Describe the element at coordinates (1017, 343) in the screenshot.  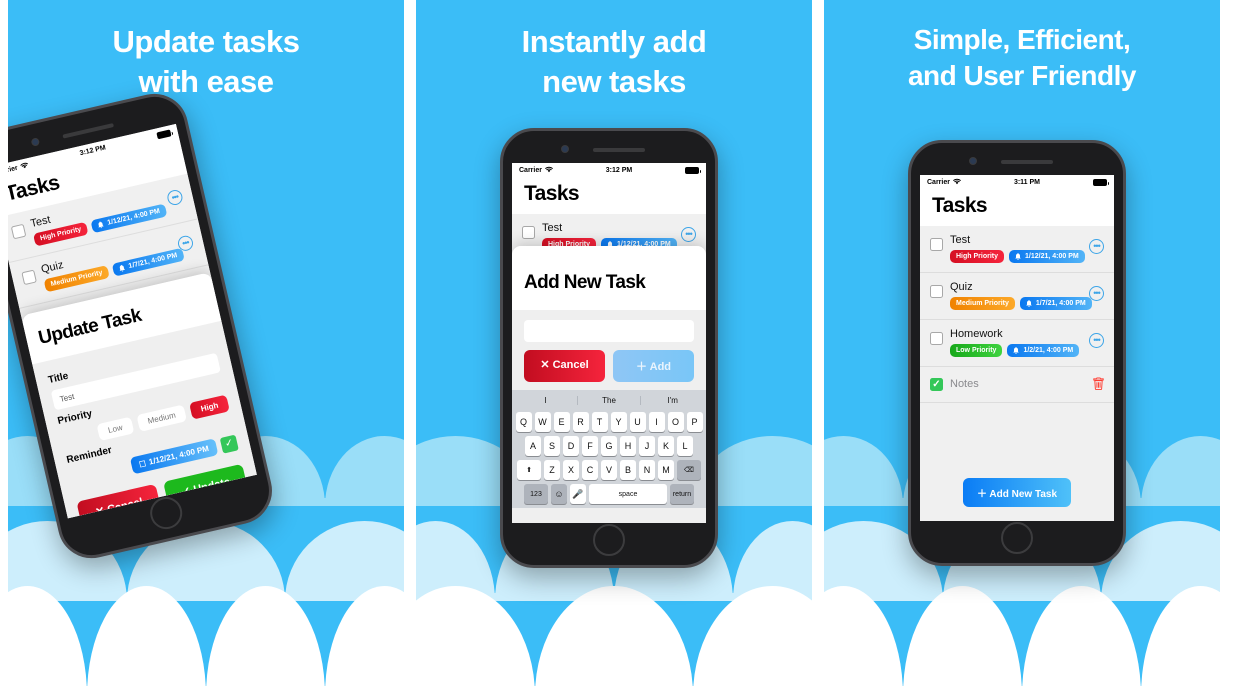
I see `table-row: Homework Low Priority 1/2/21, 4:00 PM ••` at that location.